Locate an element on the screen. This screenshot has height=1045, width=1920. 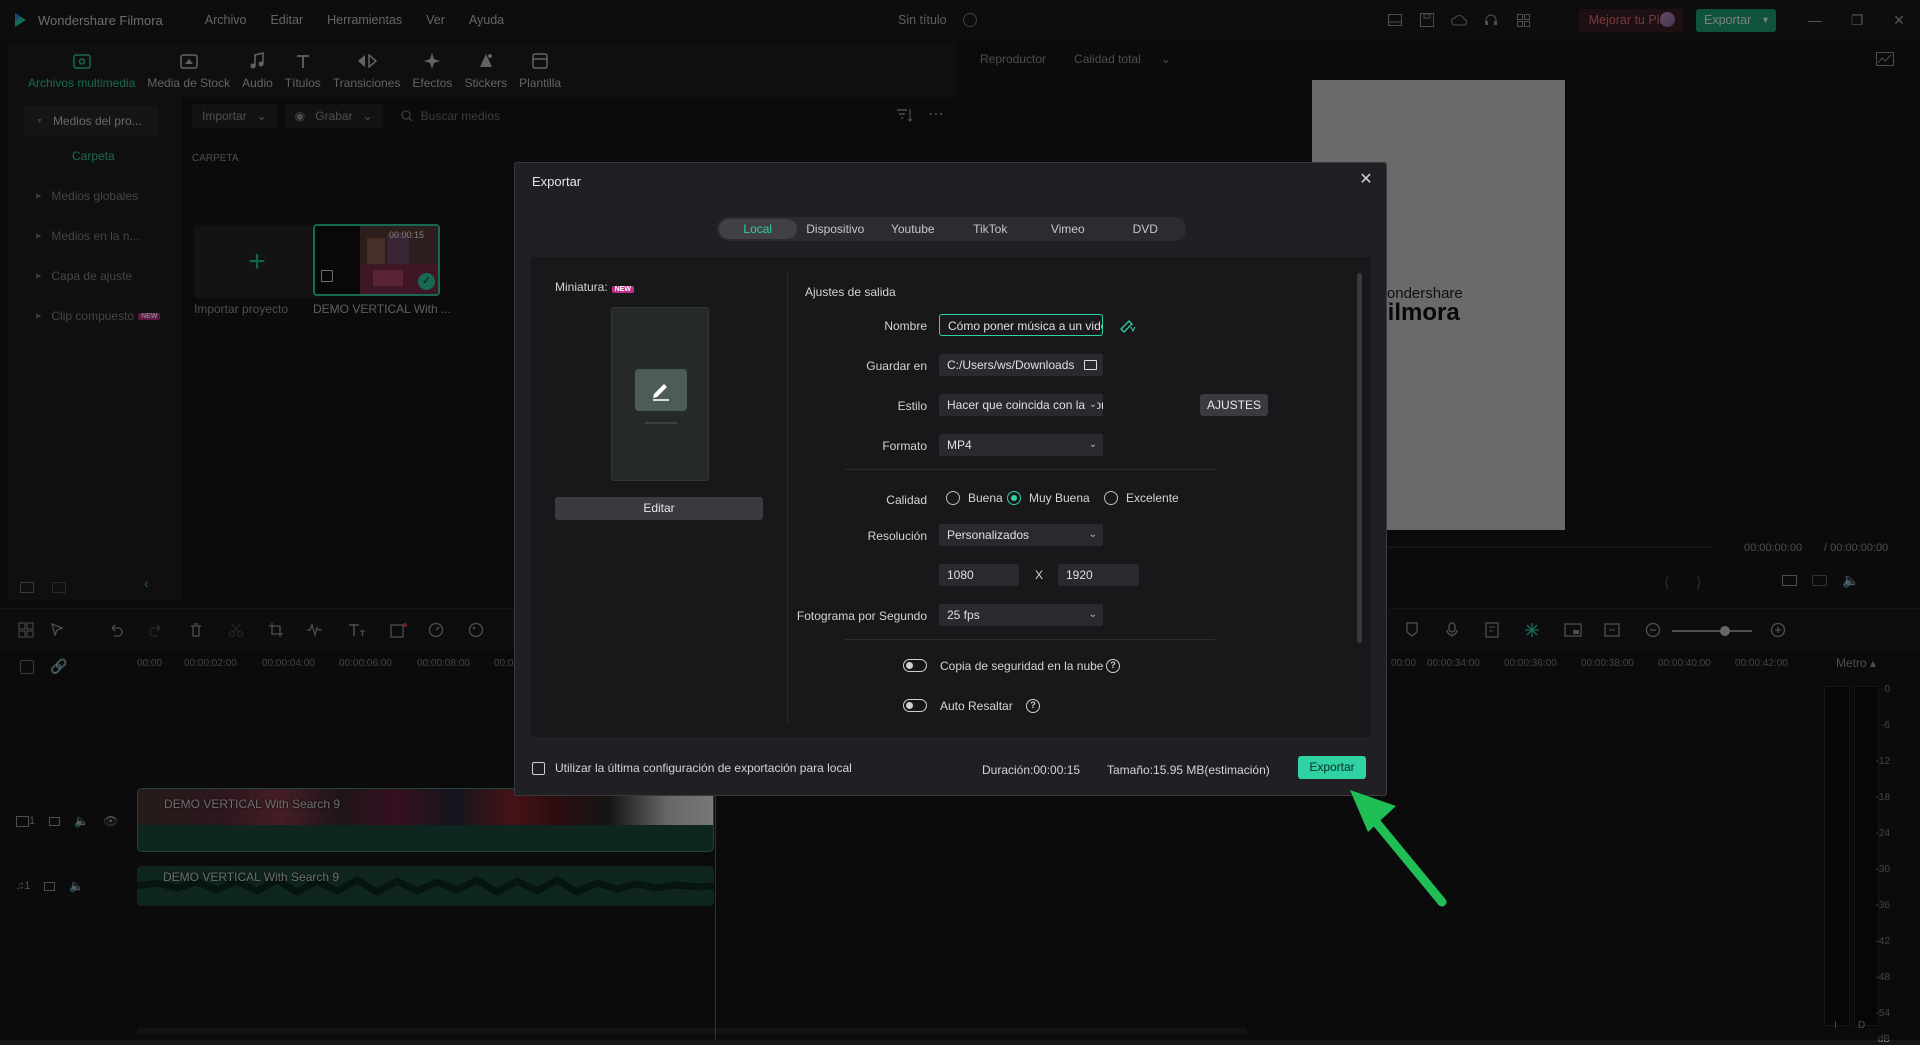
ai-rename-icon is located at coordinates (1128, 325).